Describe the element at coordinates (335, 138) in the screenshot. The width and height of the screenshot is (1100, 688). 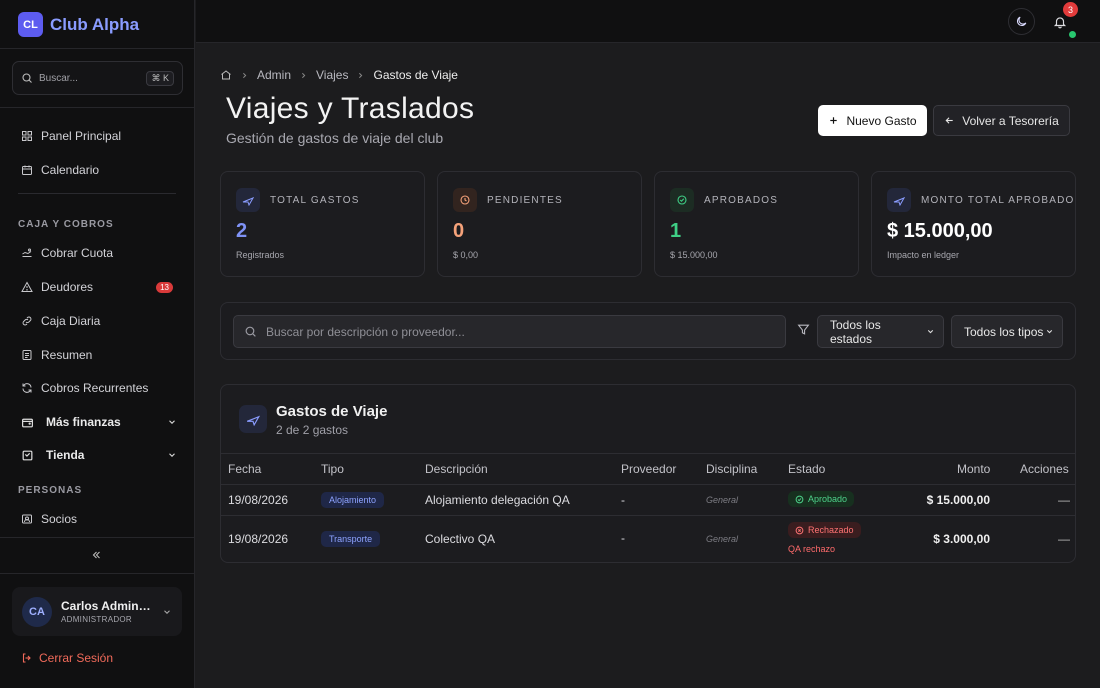
I see `page-subtitle: Gestión de gastos de viaje del club` at that location.